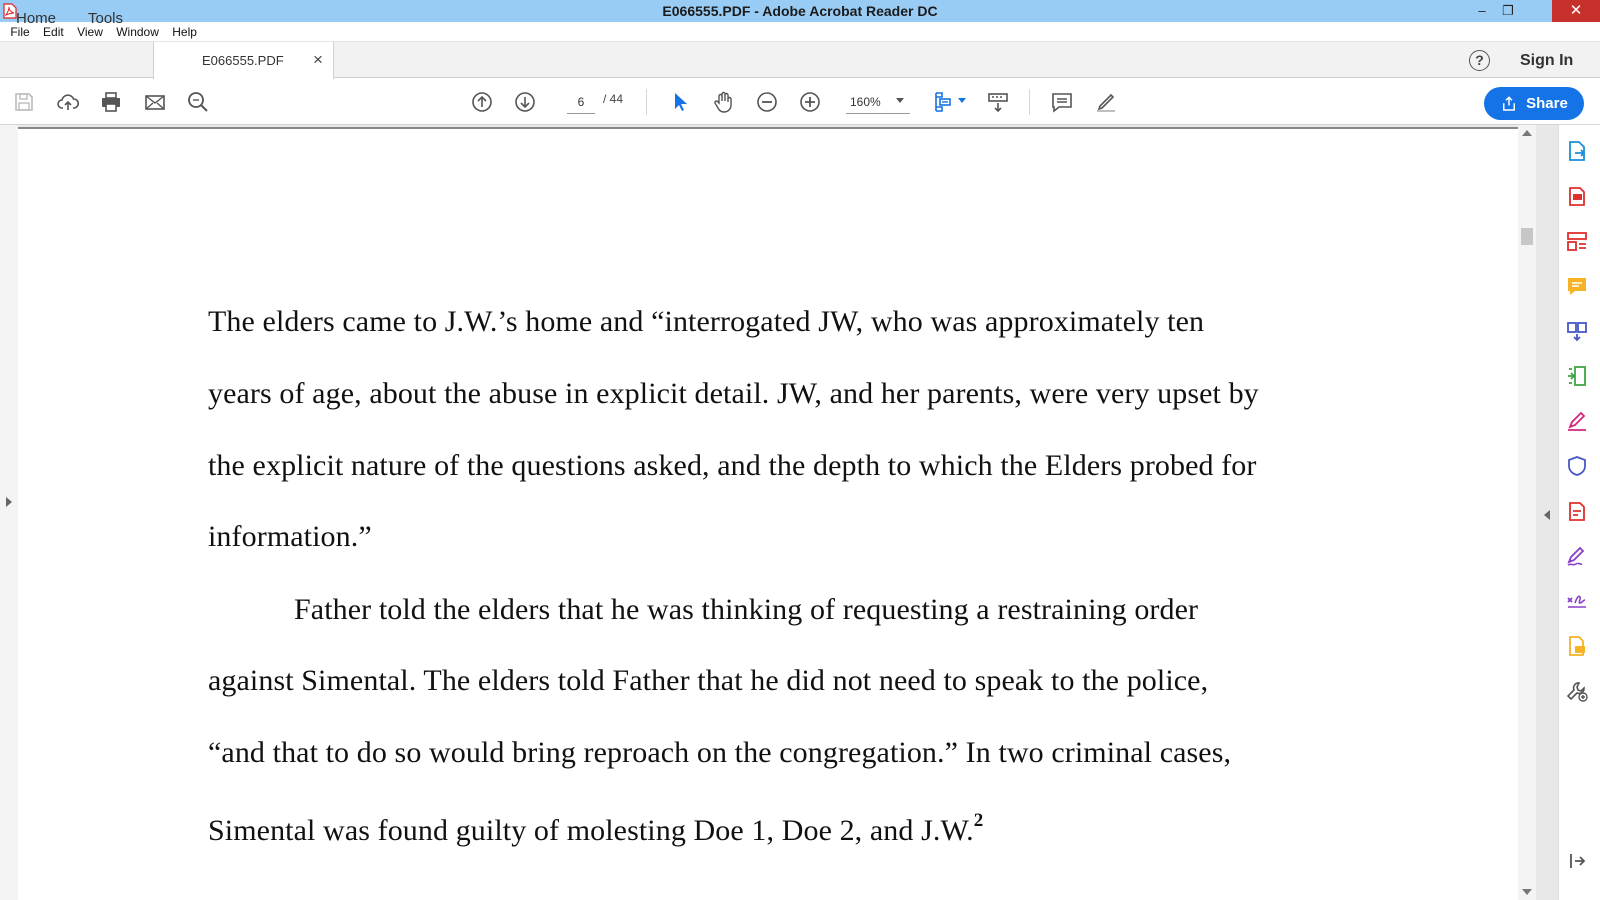  I want to click on sign-x-icon, so click(1577, 601).